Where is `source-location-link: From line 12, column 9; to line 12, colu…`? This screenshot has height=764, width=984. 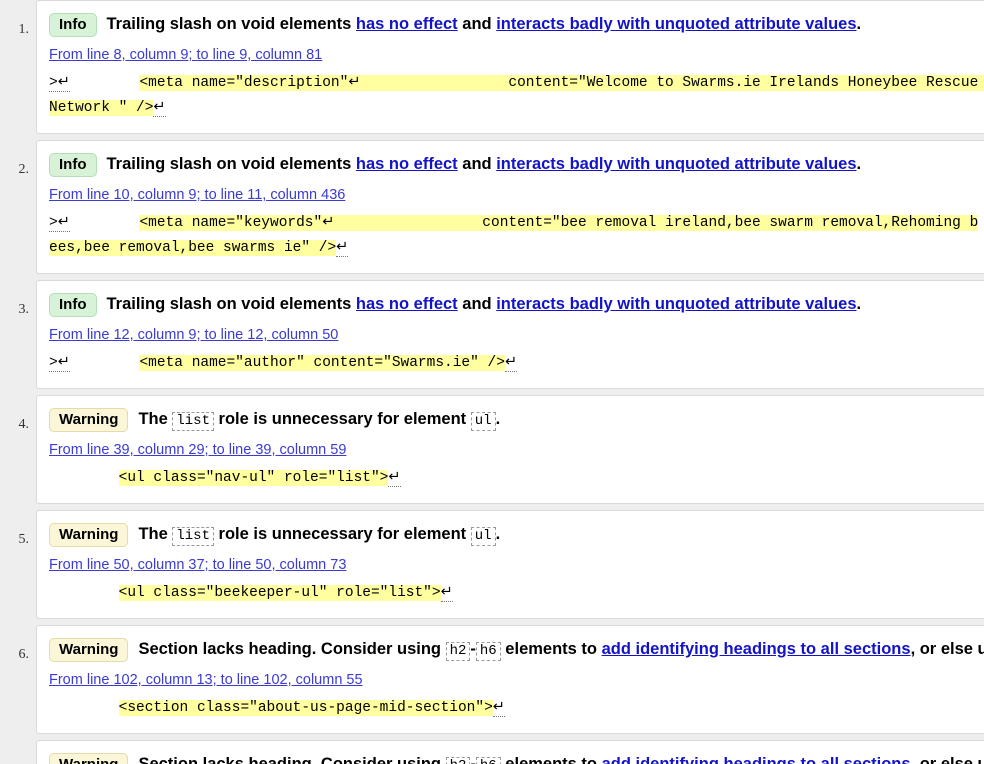 source-location-link: From line 12, column 9; to line 12, colu… is located at coordinates (193, 335).